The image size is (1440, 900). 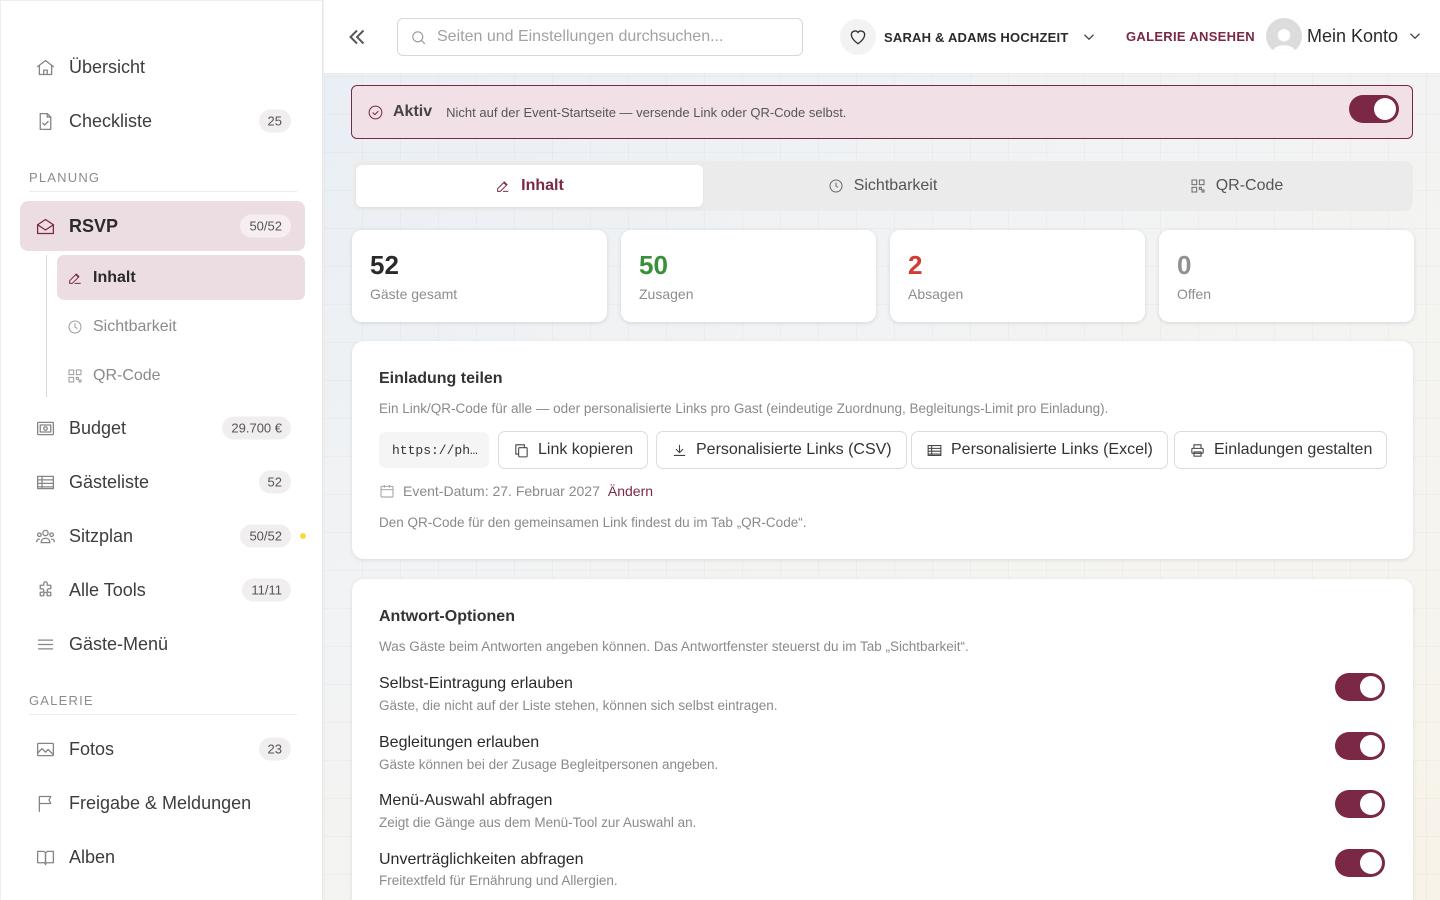 What do you see at coordinates (542, 185) in the screenshot?
I see `tab-label: Inhalt` at bounding box center [542, 185].